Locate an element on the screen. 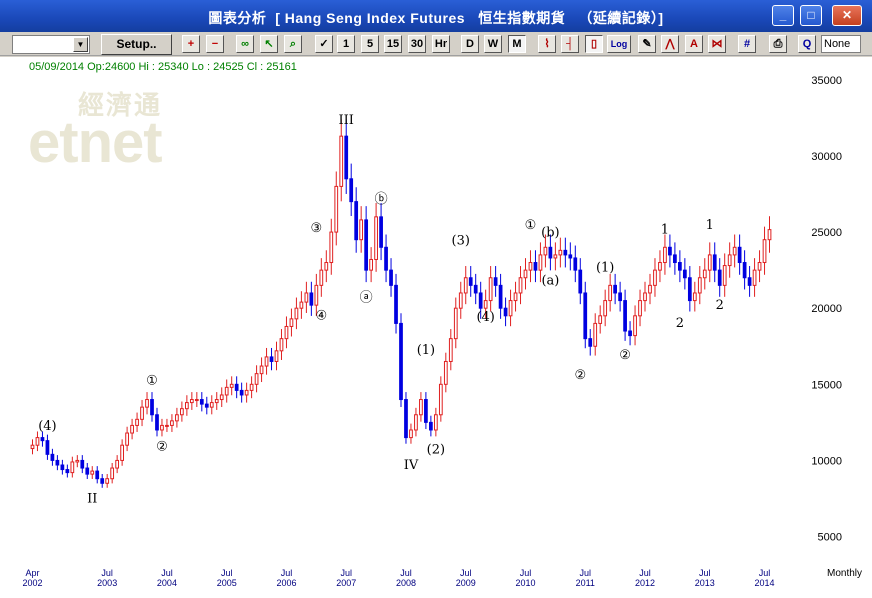 The image size is (872, 598). minimize-button: _ is located at coordinates (783, 15).